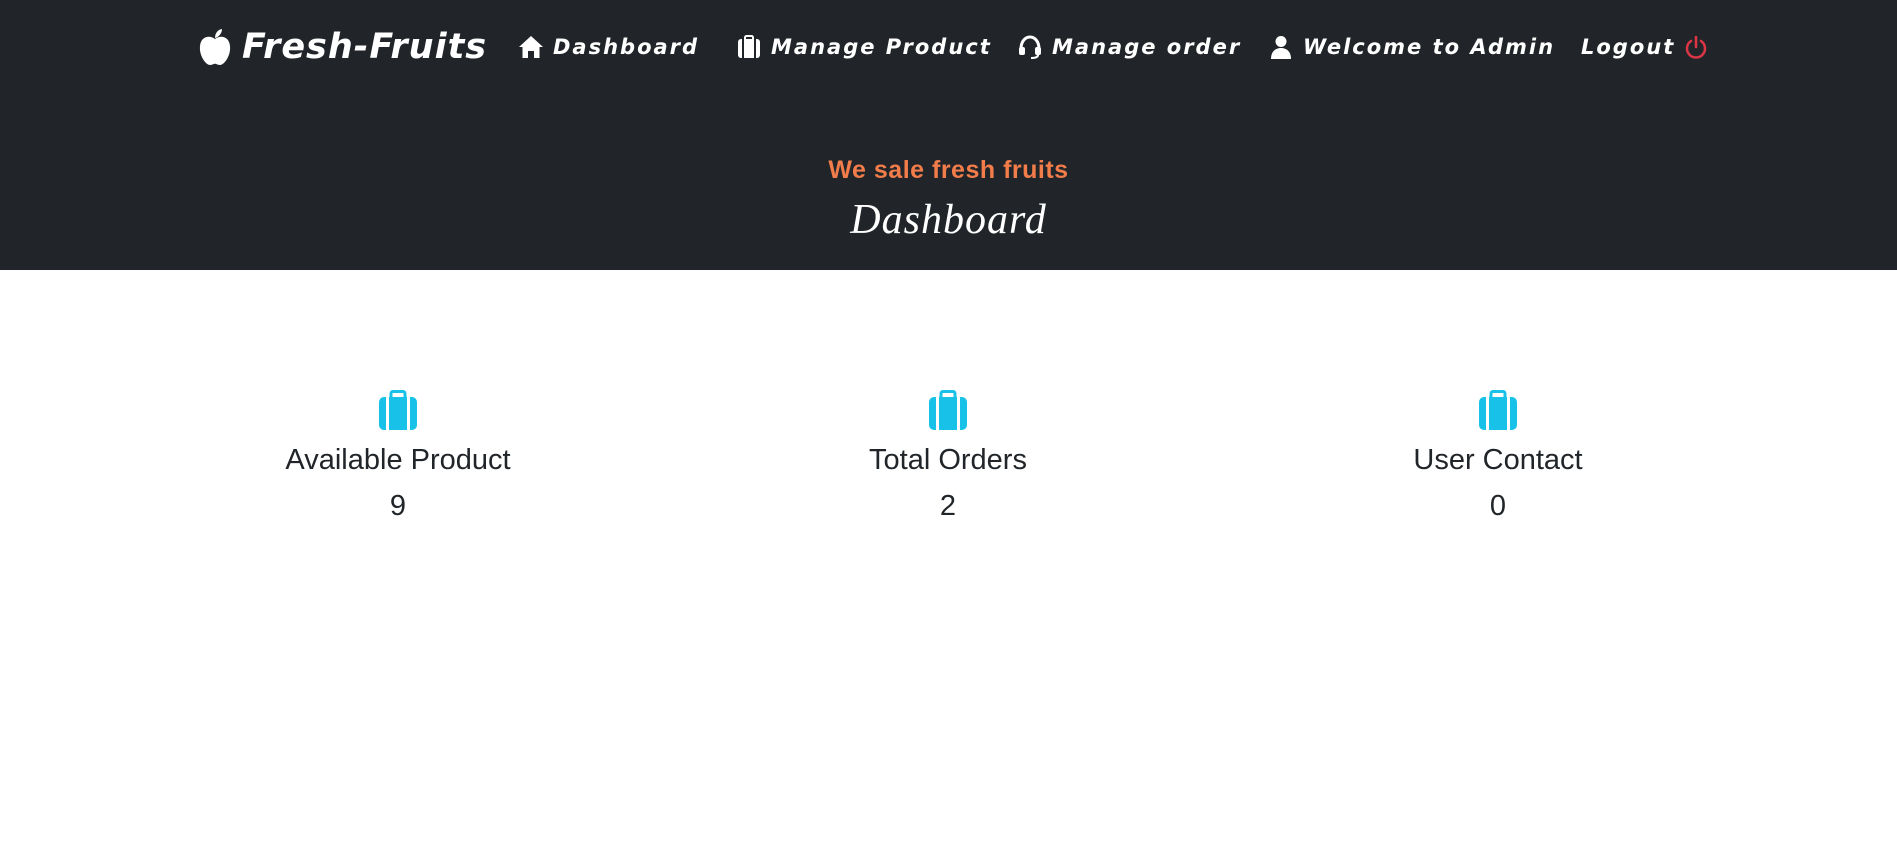  I want to click on power-icon, so click(1696, 47).